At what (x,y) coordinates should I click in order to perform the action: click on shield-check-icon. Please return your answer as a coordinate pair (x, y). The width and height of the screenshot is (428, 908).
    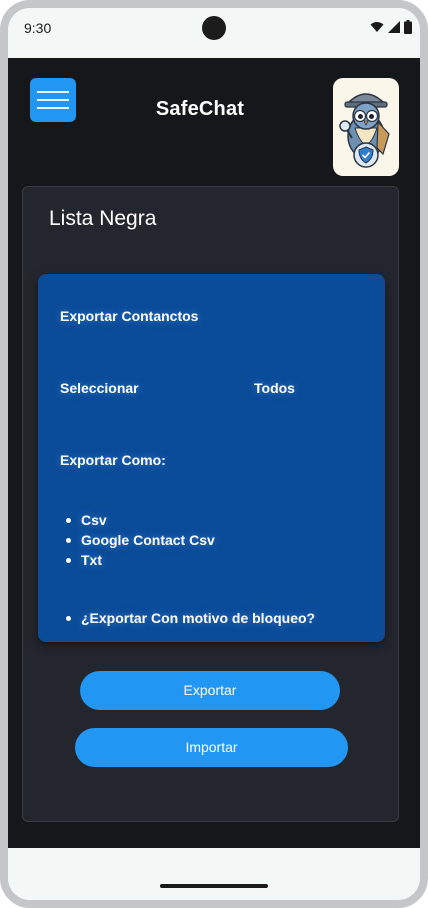
    Looking at the image, I should click on (366, 155).